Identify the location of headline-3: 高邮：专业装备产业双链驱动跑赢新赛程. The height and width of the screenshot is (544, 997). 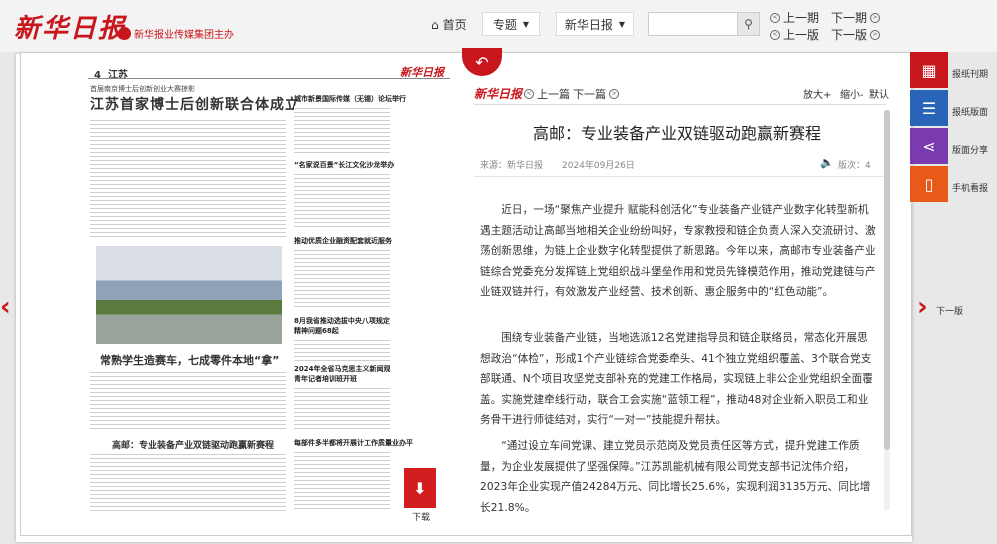
(193, 444).